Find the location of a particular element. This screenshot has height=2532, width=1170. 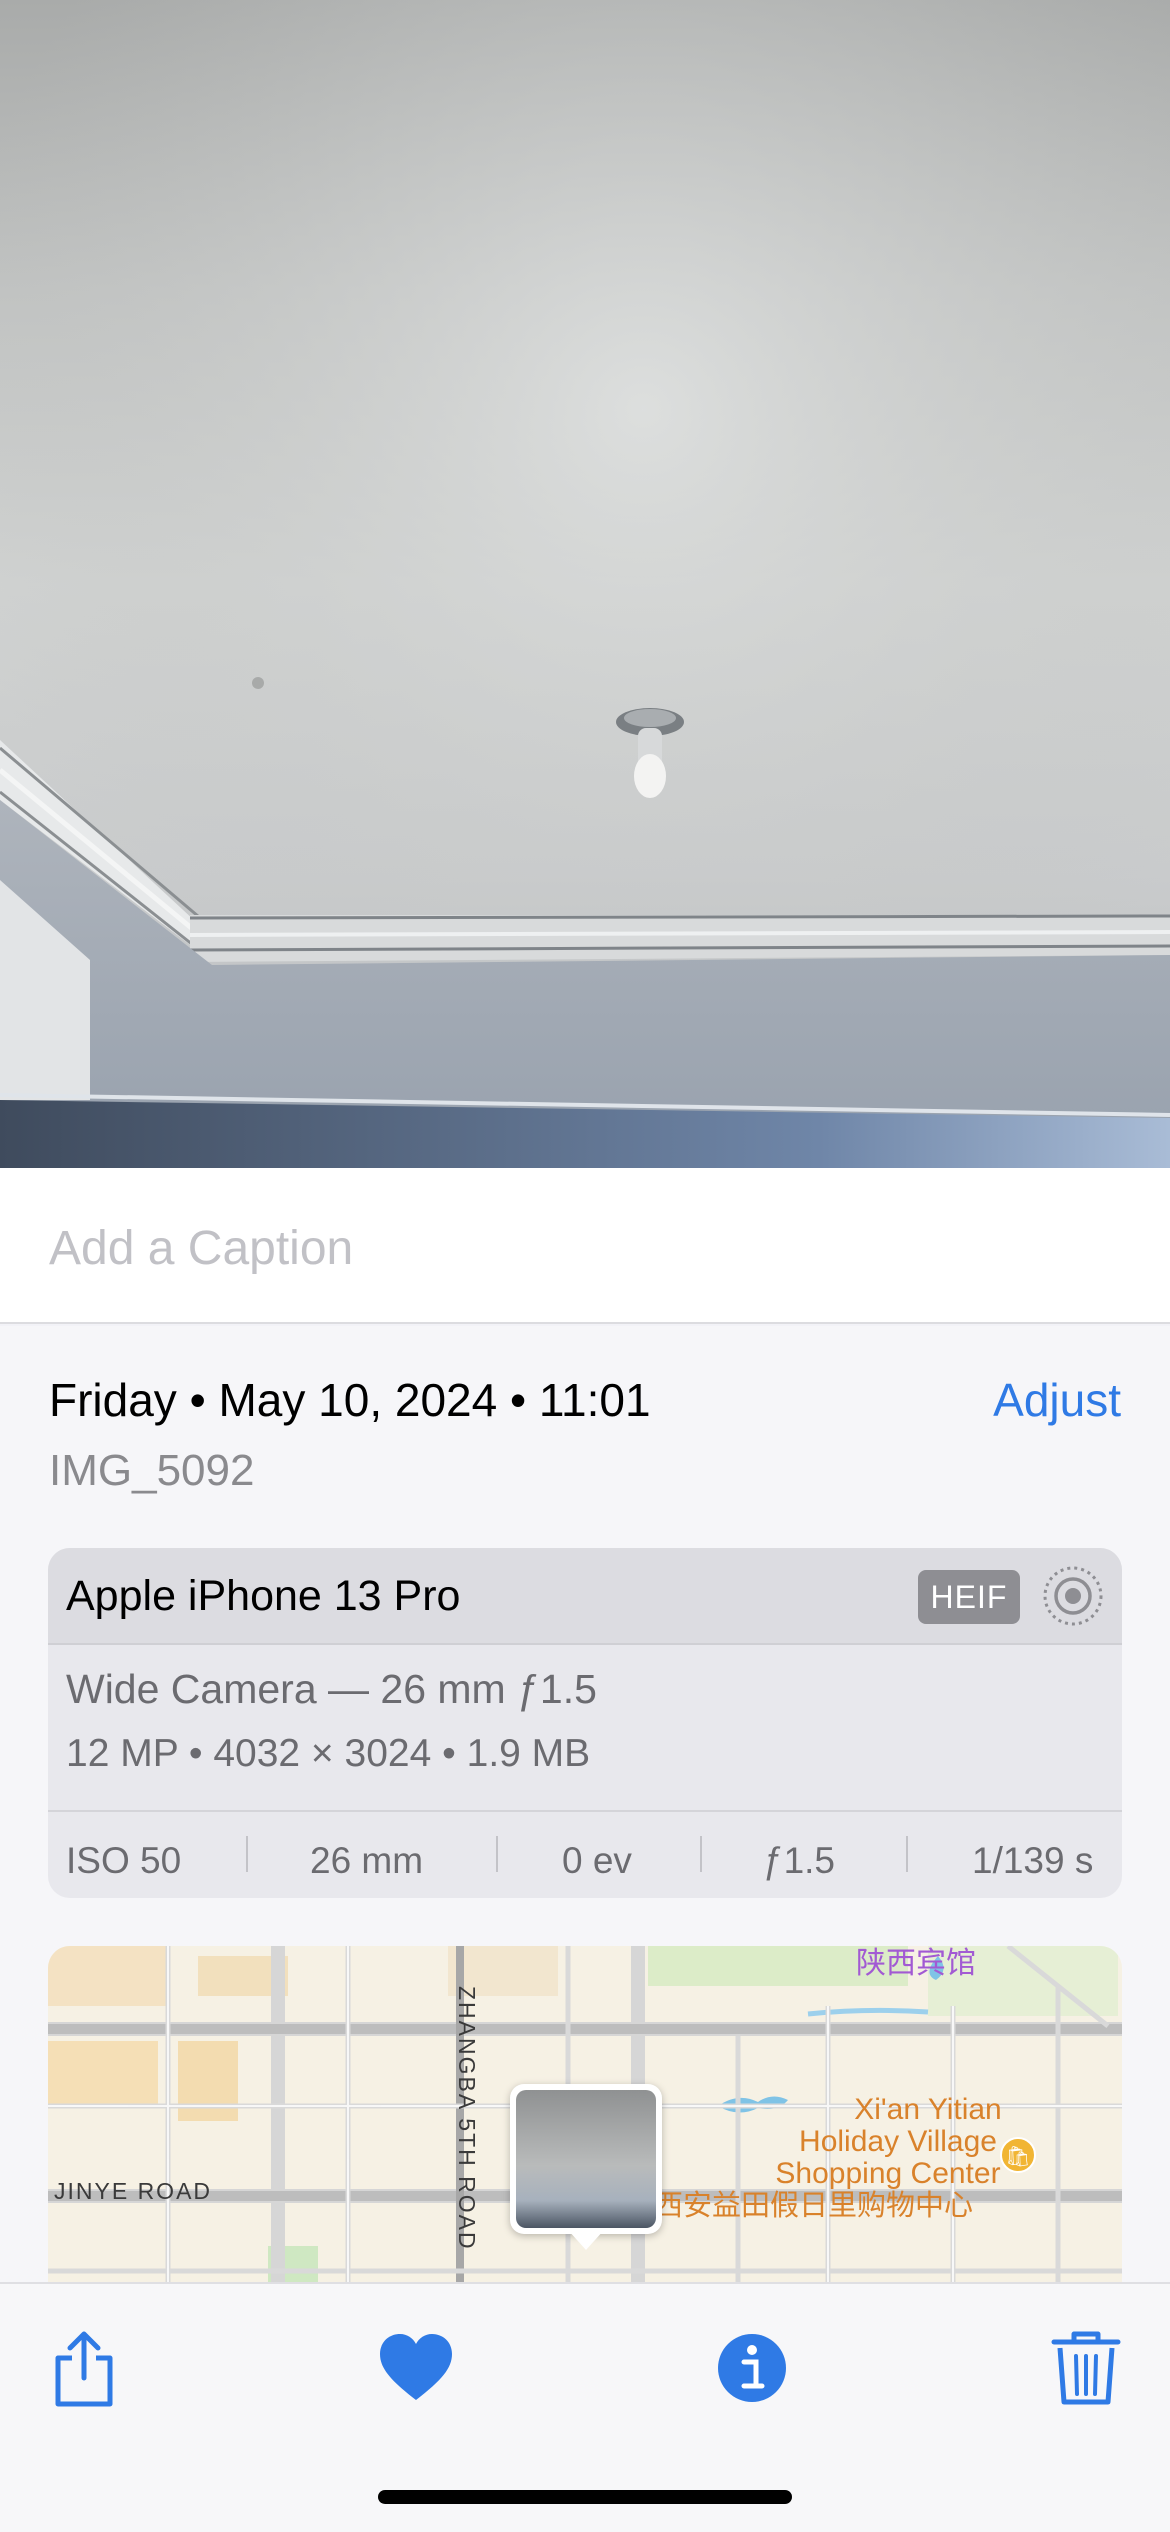

road-label-zhangba-text: ZHANGBA 5TH ROAD is located at coordinates (467, 2118).